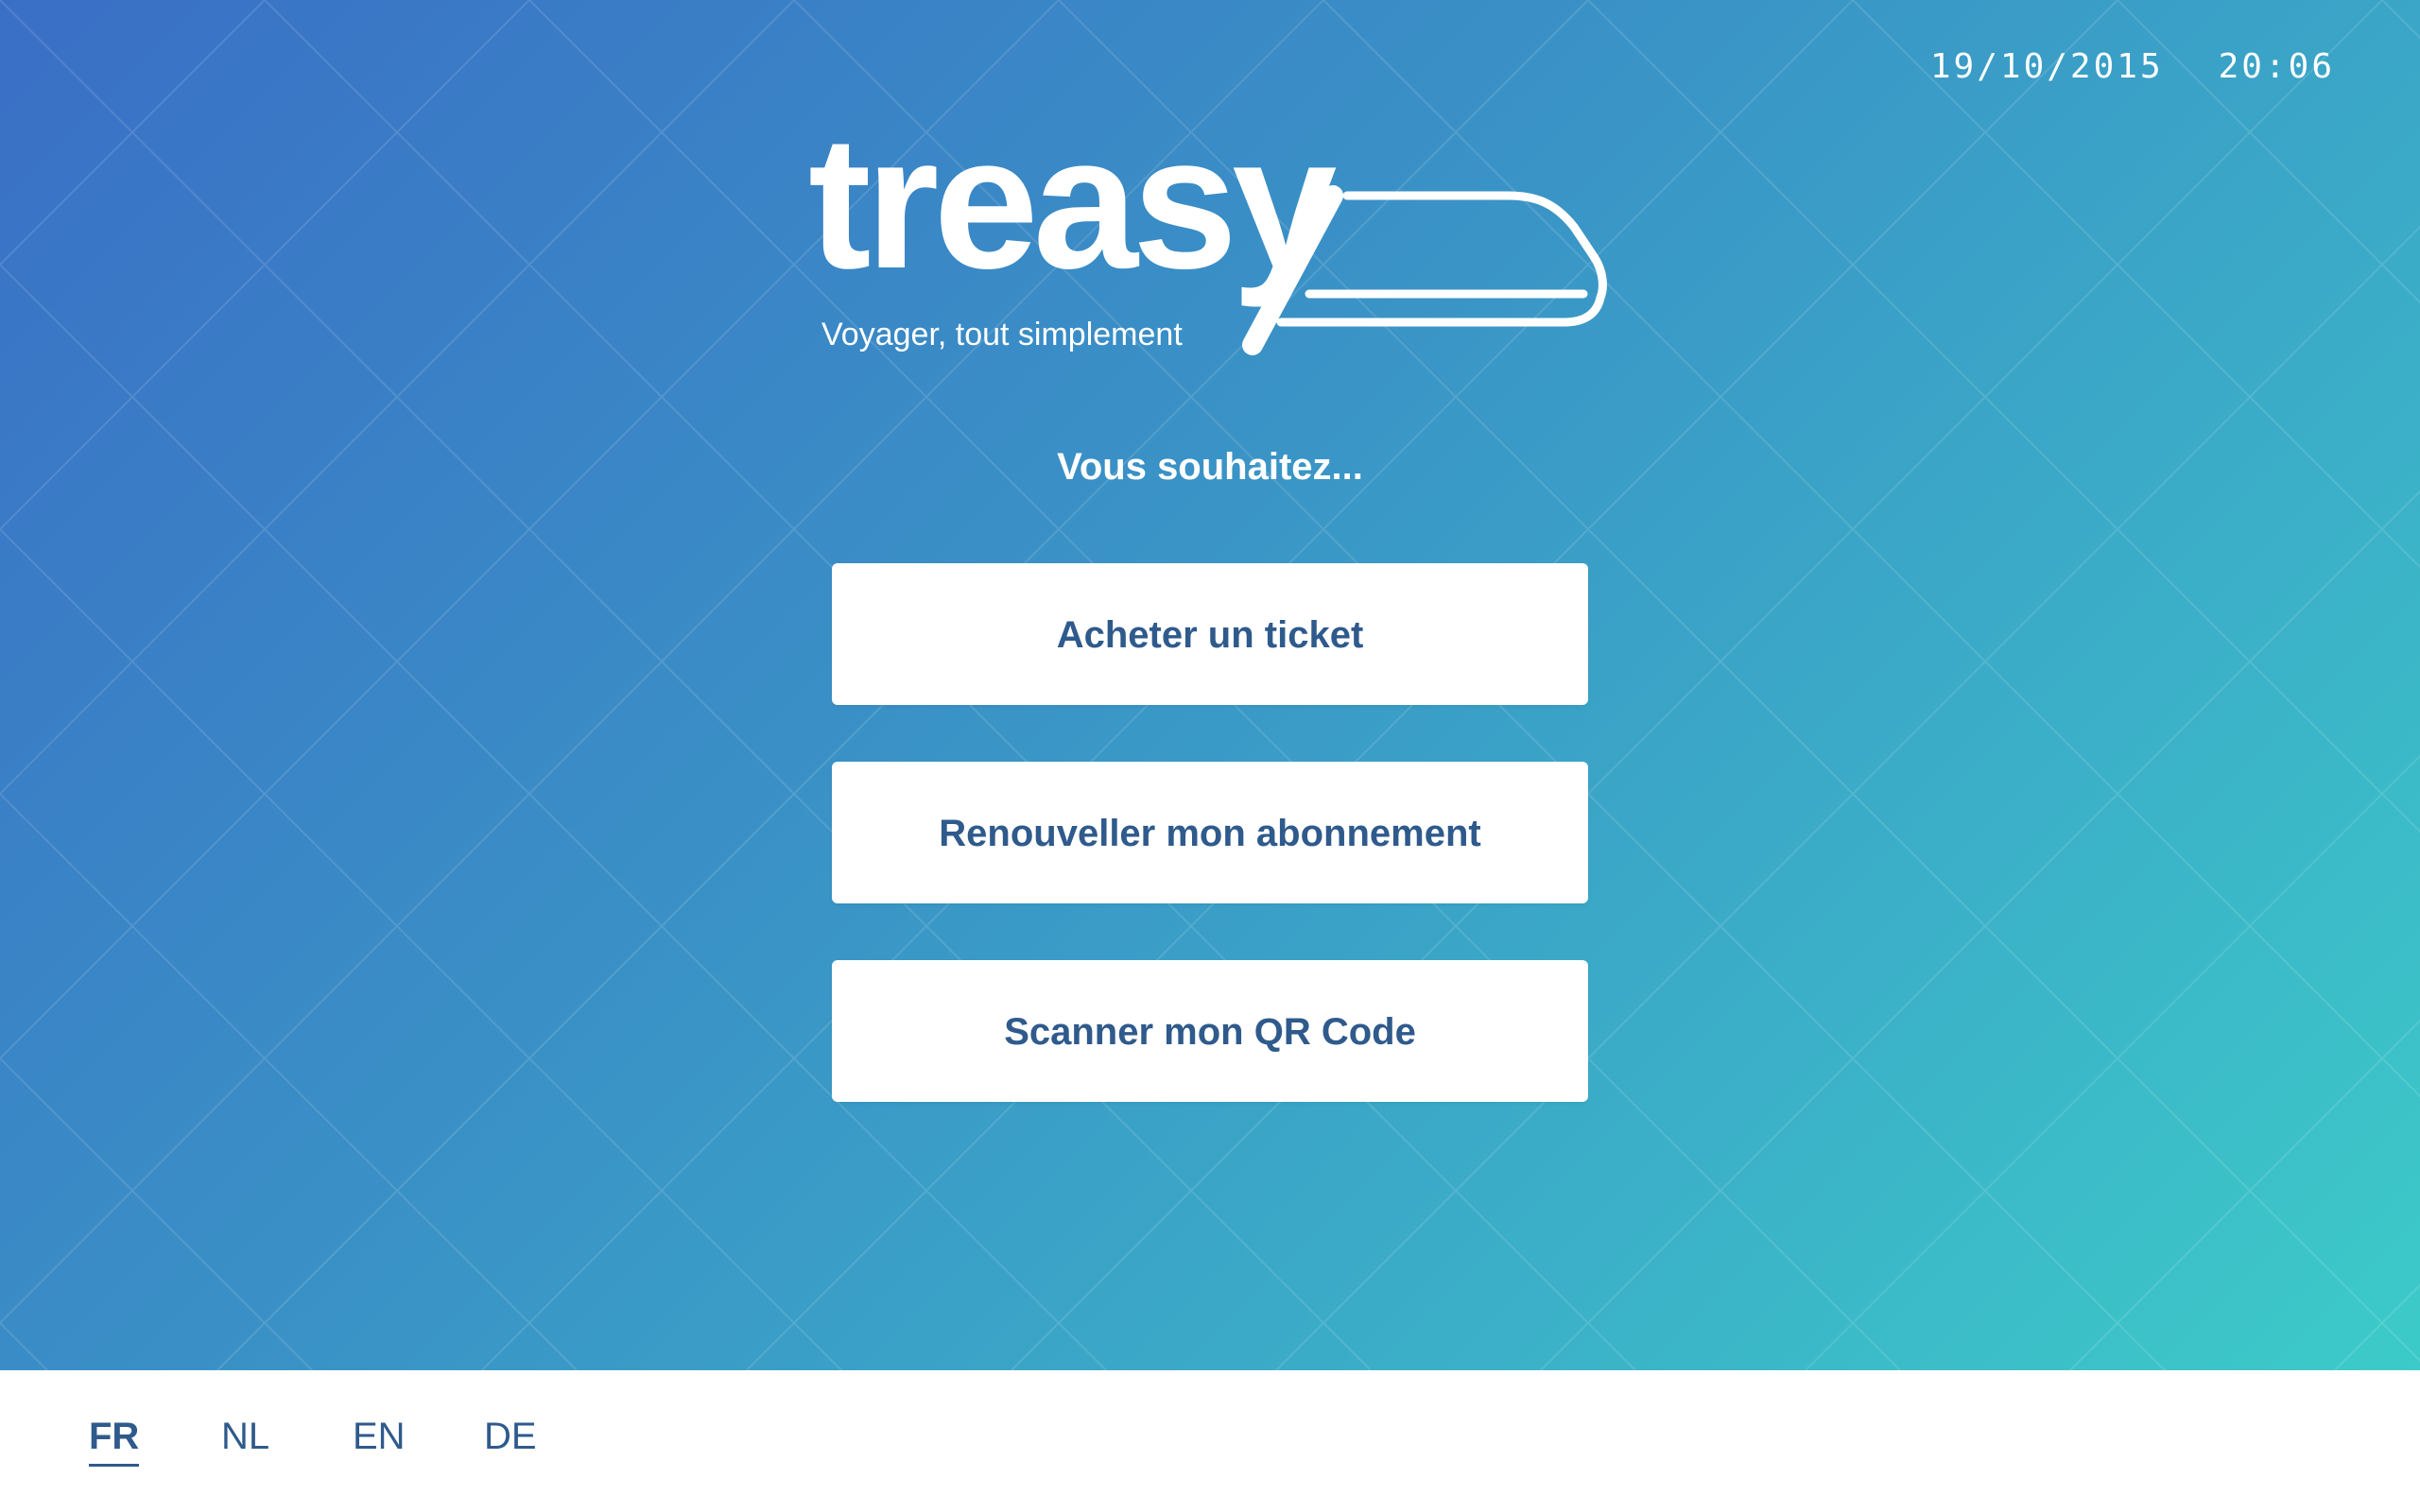 The image size is (2420, 1512). Describe the element at coordinates (245, 1440) in the screenshot. I see `language-option-nl: NL` at that location.